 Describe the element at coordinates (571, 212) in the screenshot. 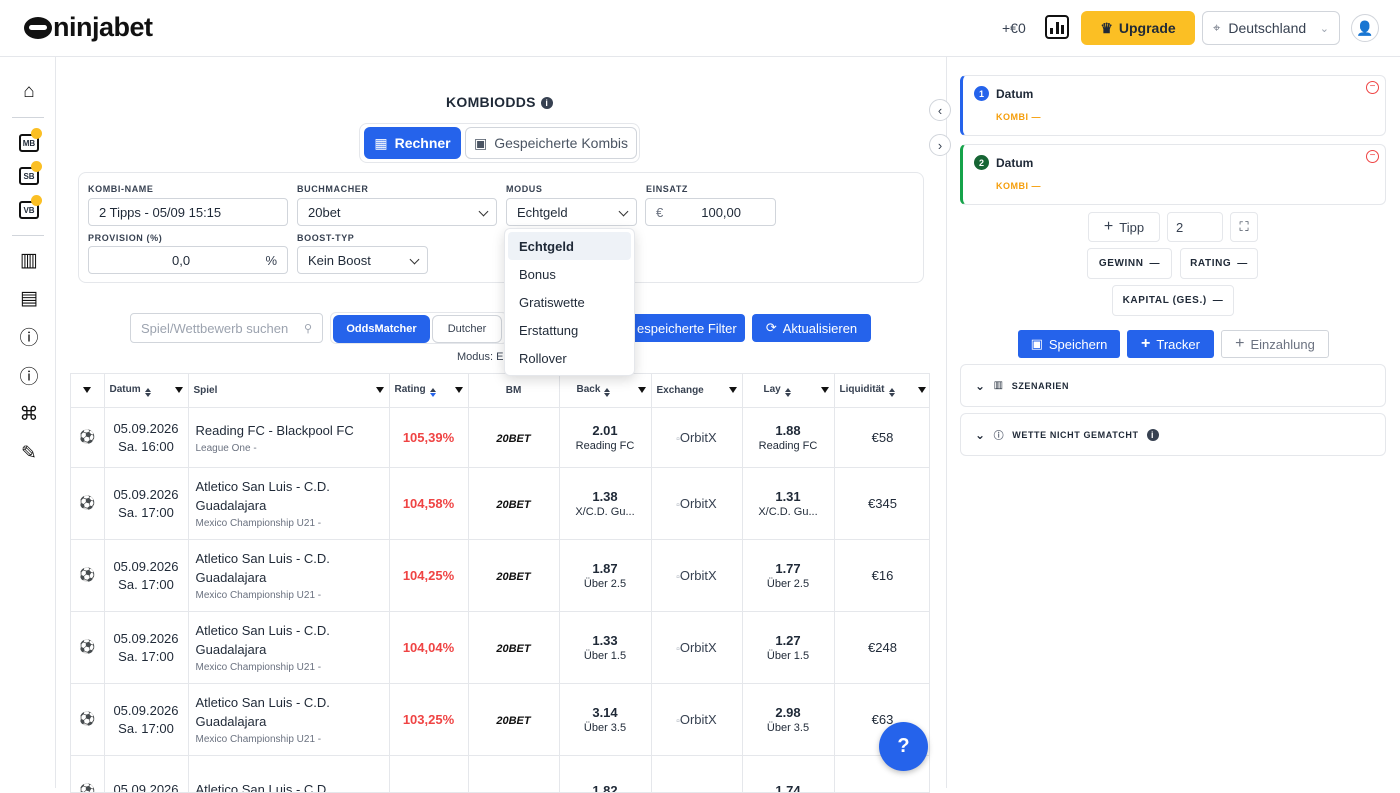

I see `modus-select: Echtgeld` at that location.